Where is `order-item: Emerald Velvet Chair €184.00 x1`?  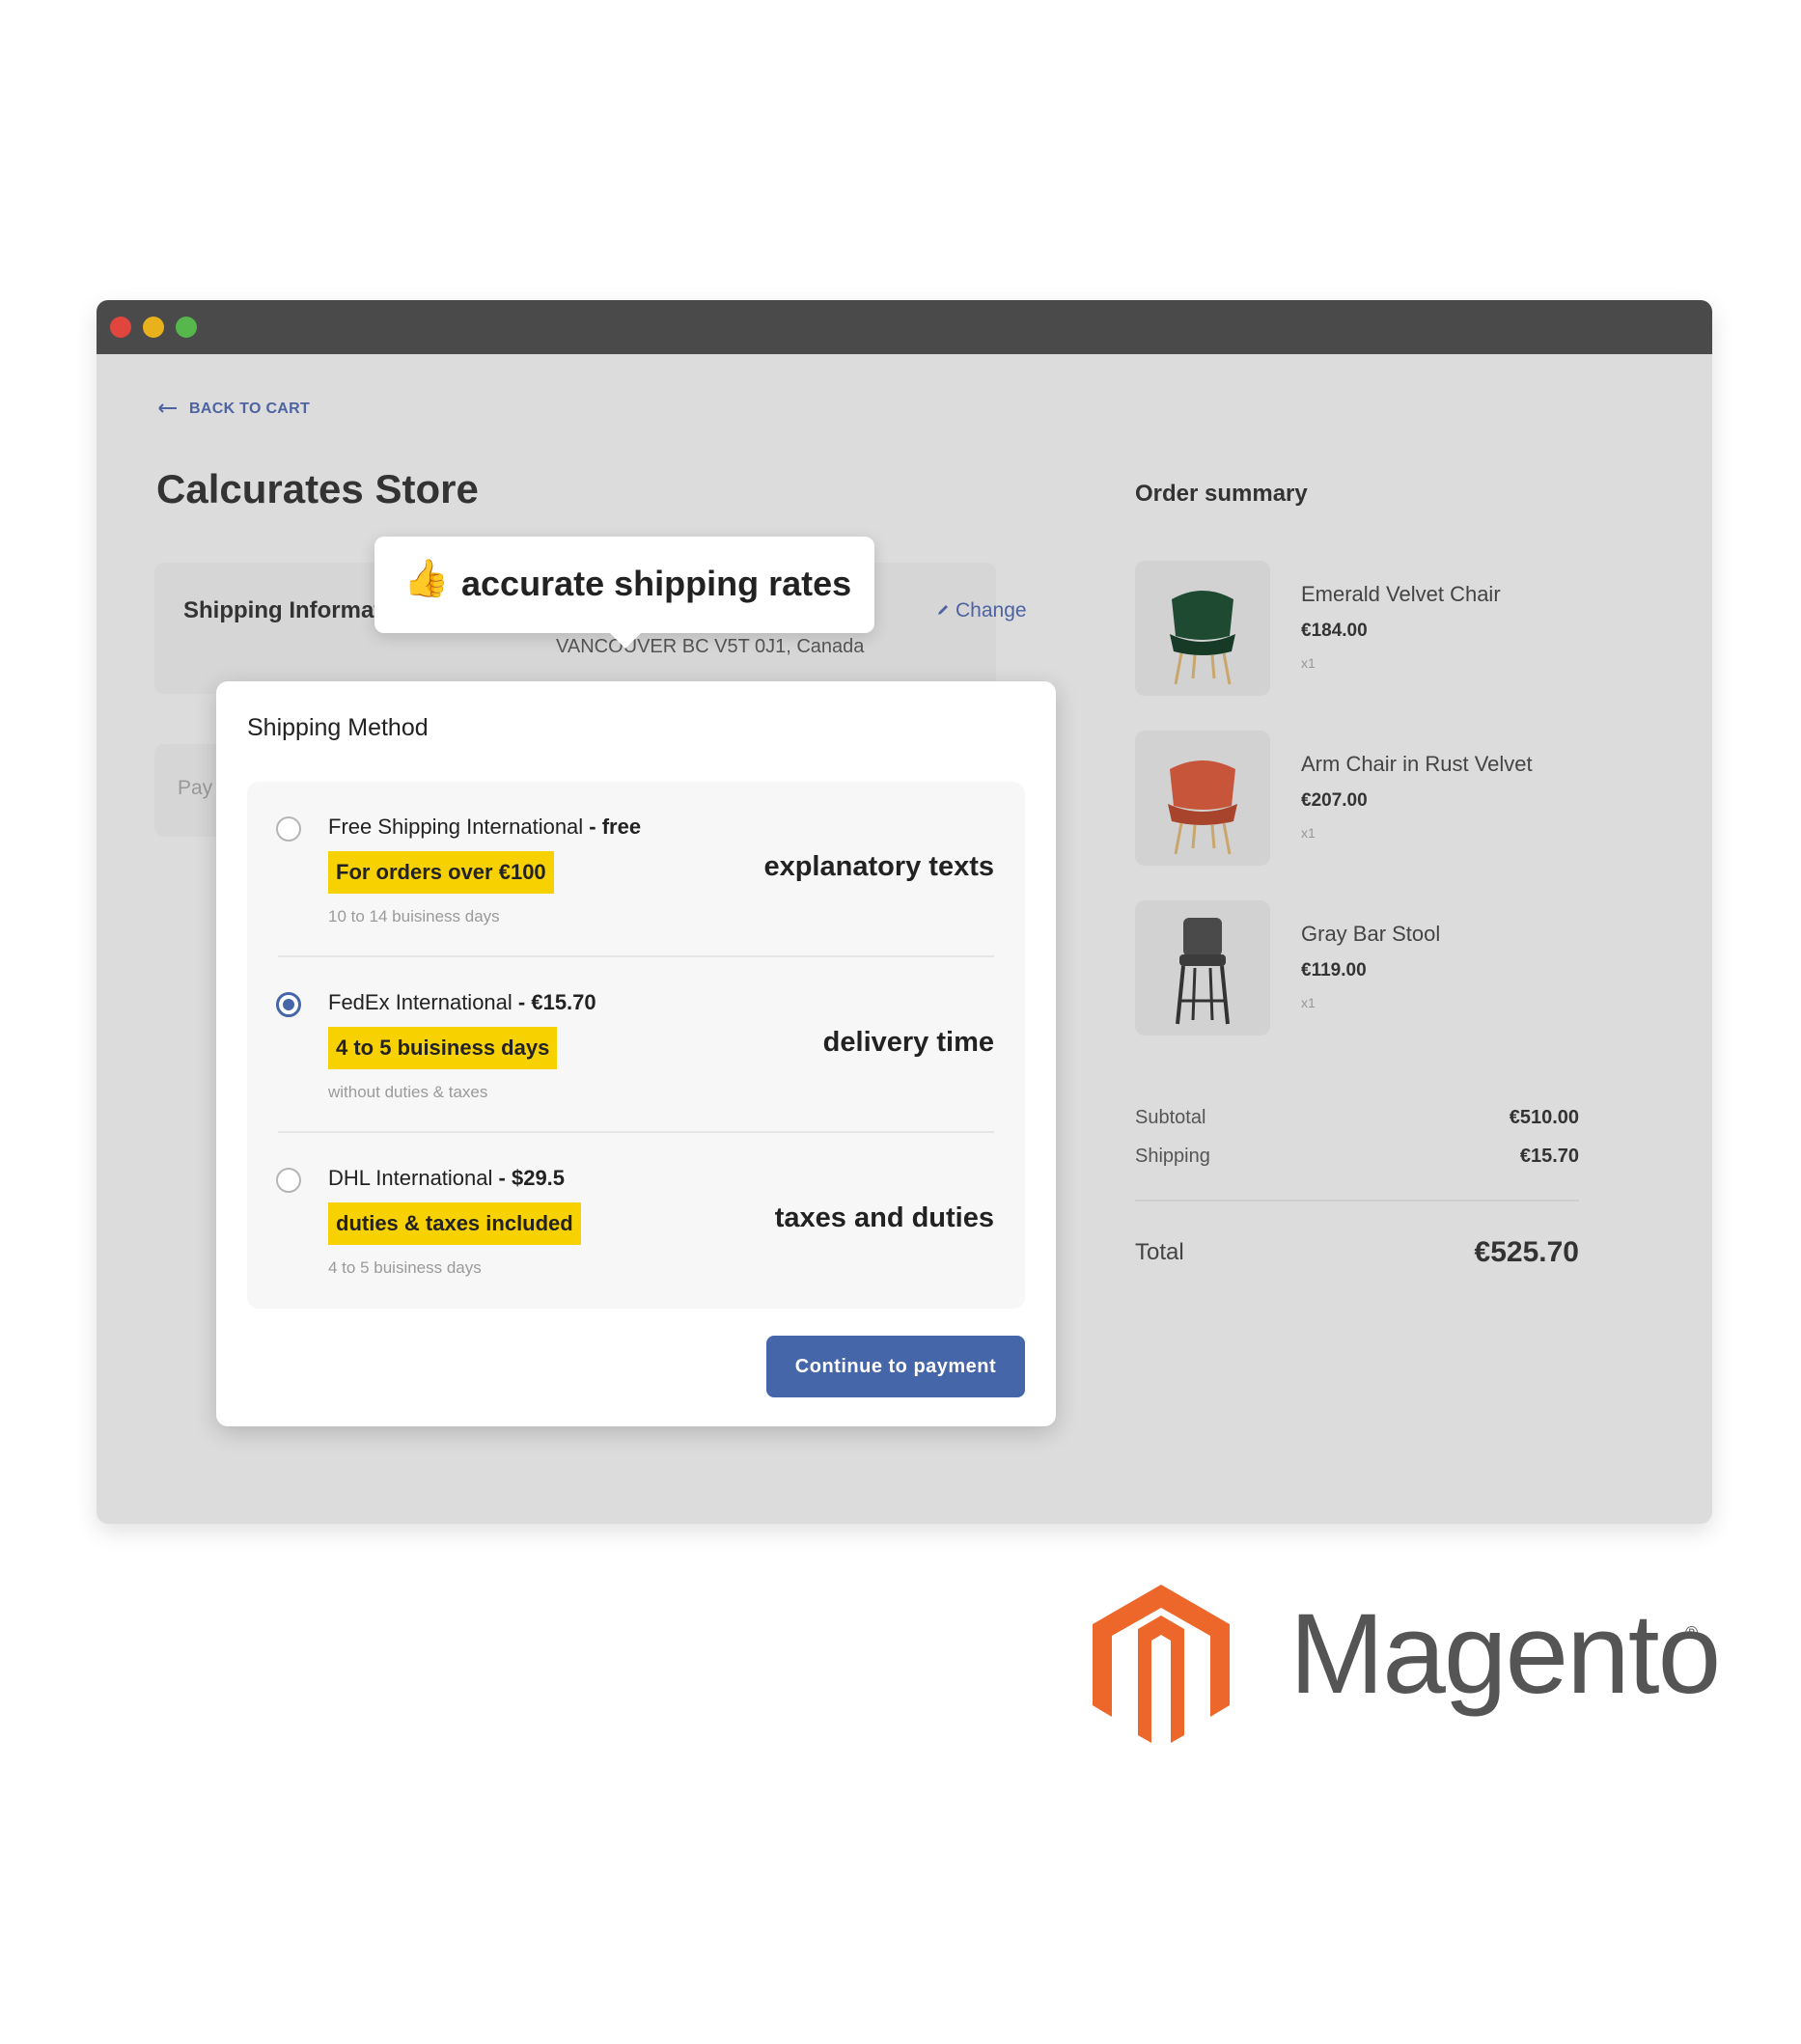 order-item: Emerald Velvet Chair €184.00 x1 is located at coordinates (1367, 628).